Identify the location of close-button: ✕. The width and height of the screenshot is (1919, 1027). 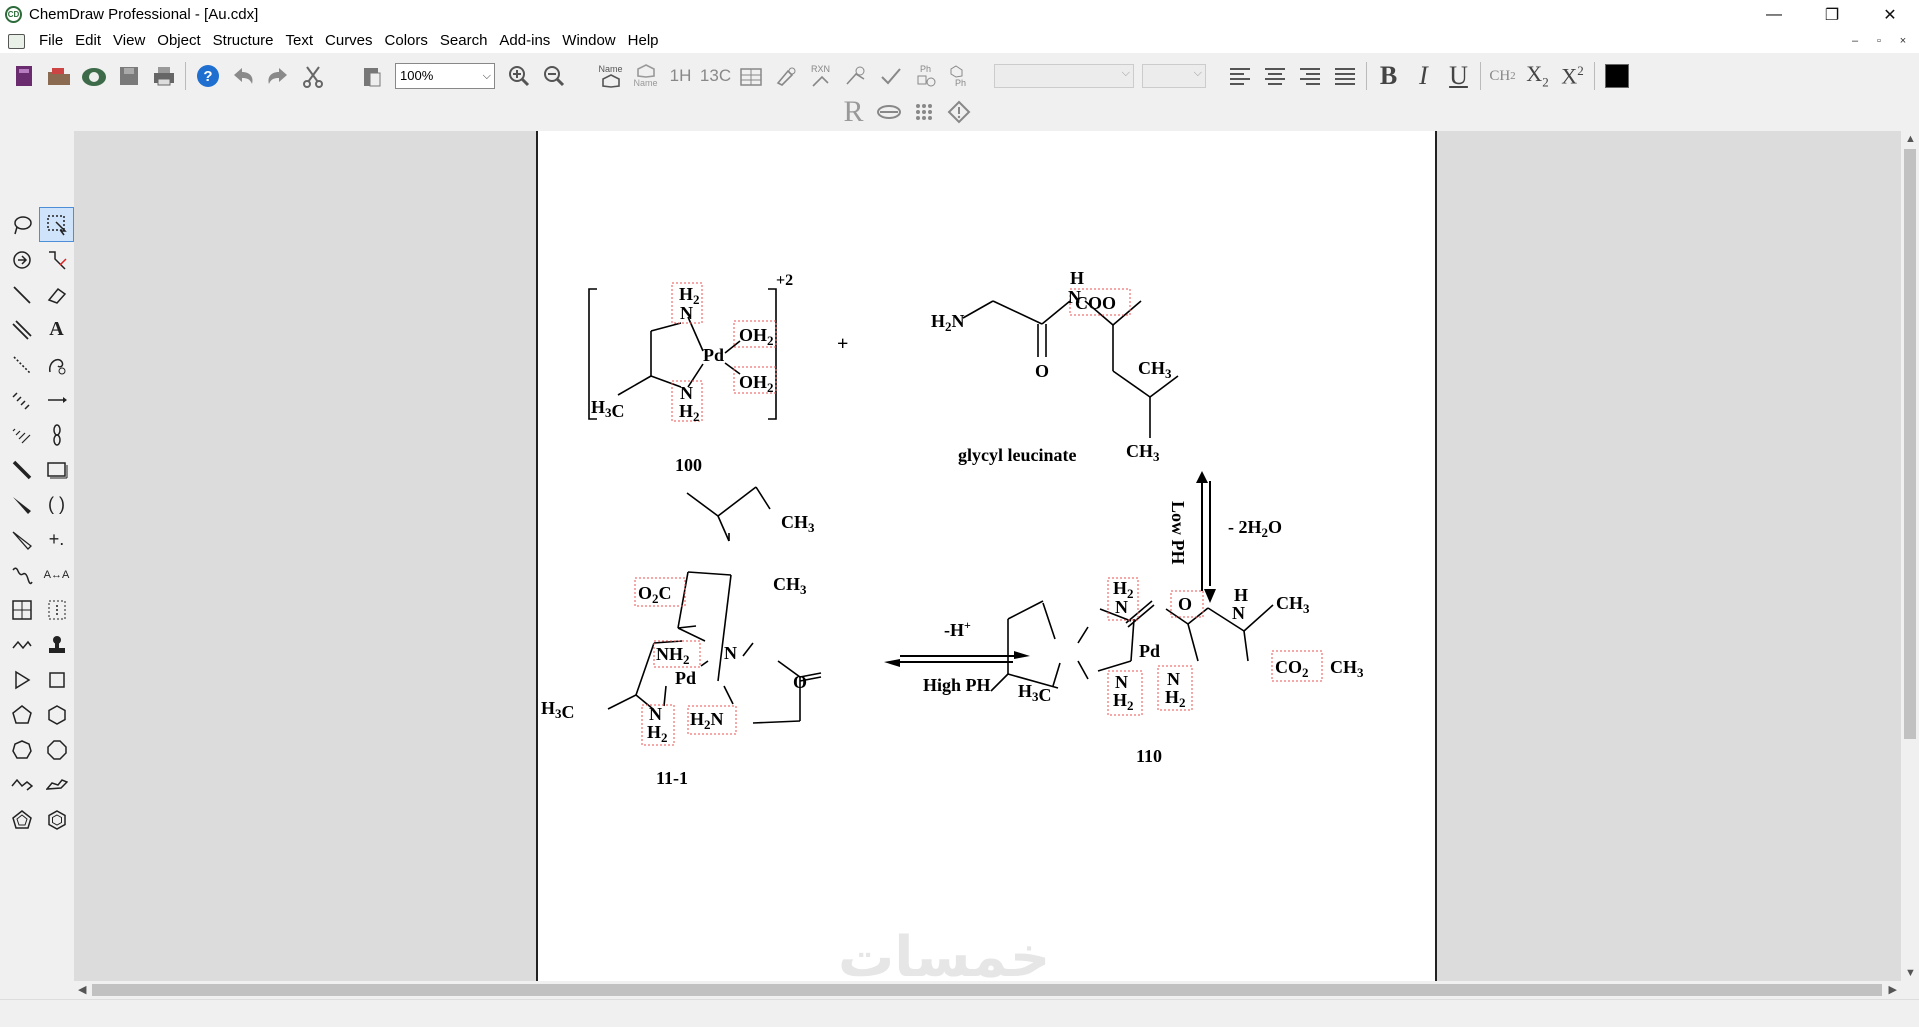
(1890, 14).